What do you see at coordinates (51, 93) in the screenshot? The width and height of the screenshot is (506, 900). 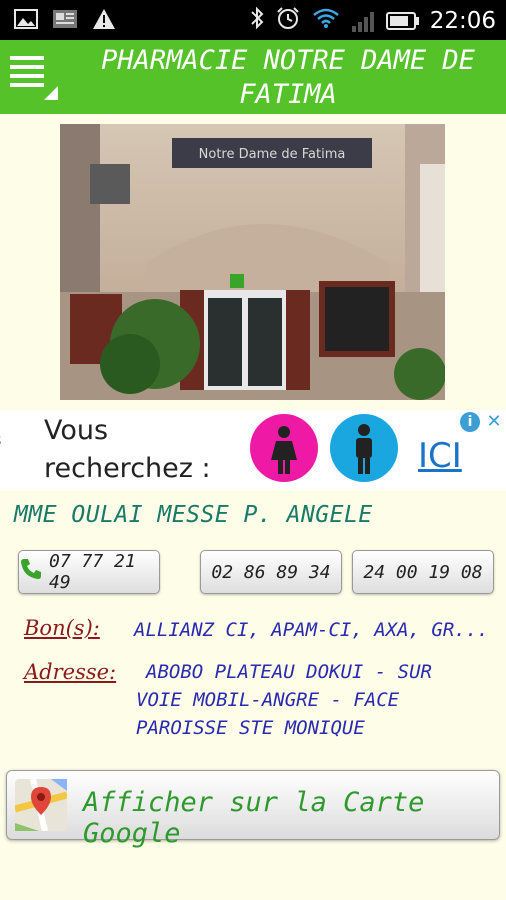 I see `overflow-indicator-icon` at bounding box center [51, 93].